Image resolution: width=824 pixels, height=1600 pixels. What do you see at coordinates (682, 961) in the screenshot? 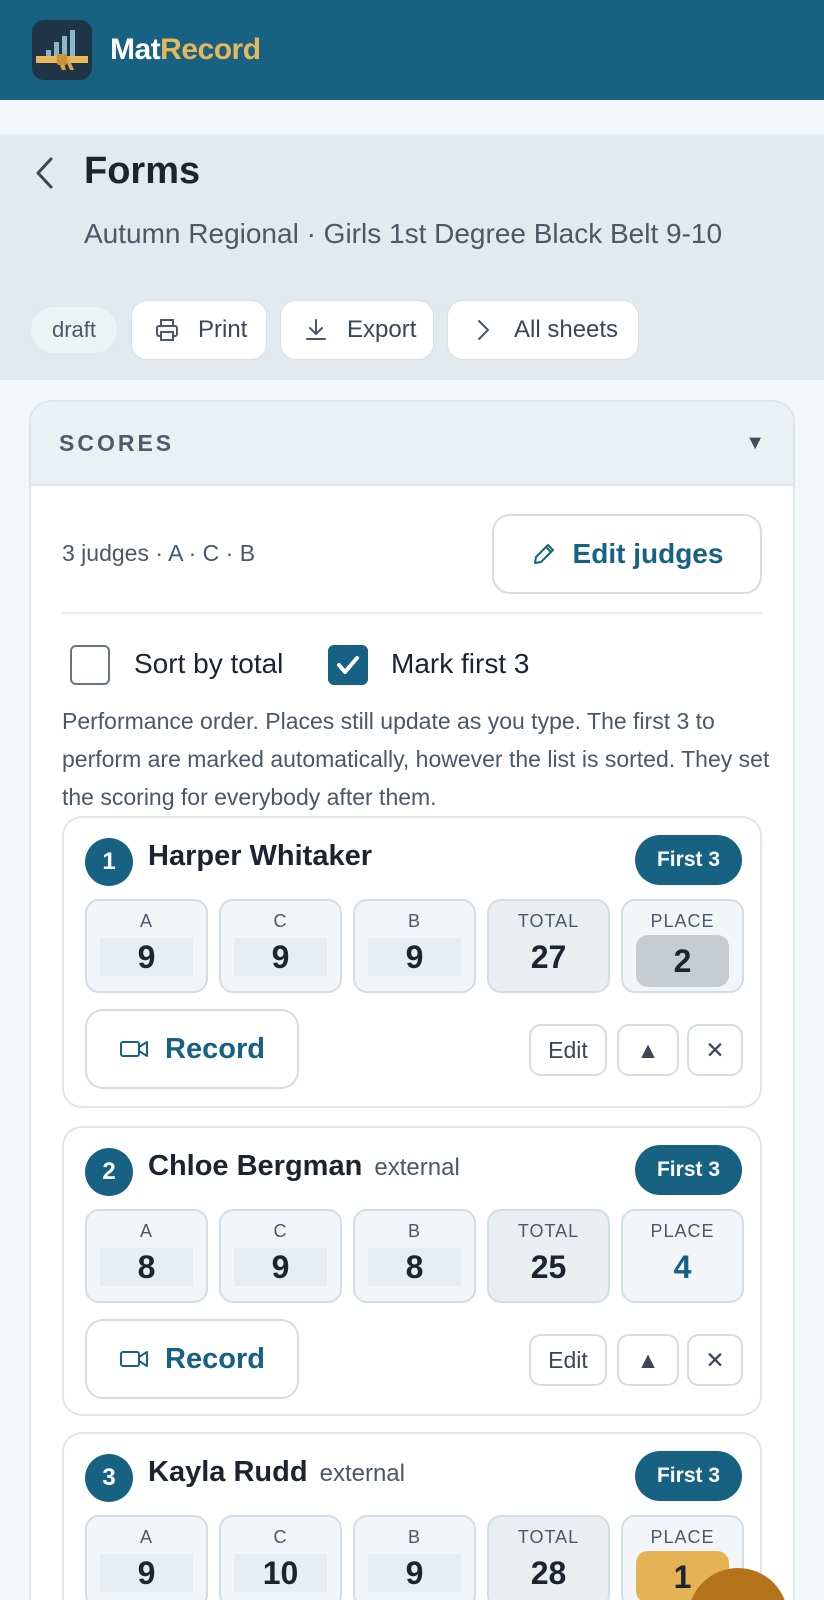
I see `place-value: 2` at bounding box center [682, 961].